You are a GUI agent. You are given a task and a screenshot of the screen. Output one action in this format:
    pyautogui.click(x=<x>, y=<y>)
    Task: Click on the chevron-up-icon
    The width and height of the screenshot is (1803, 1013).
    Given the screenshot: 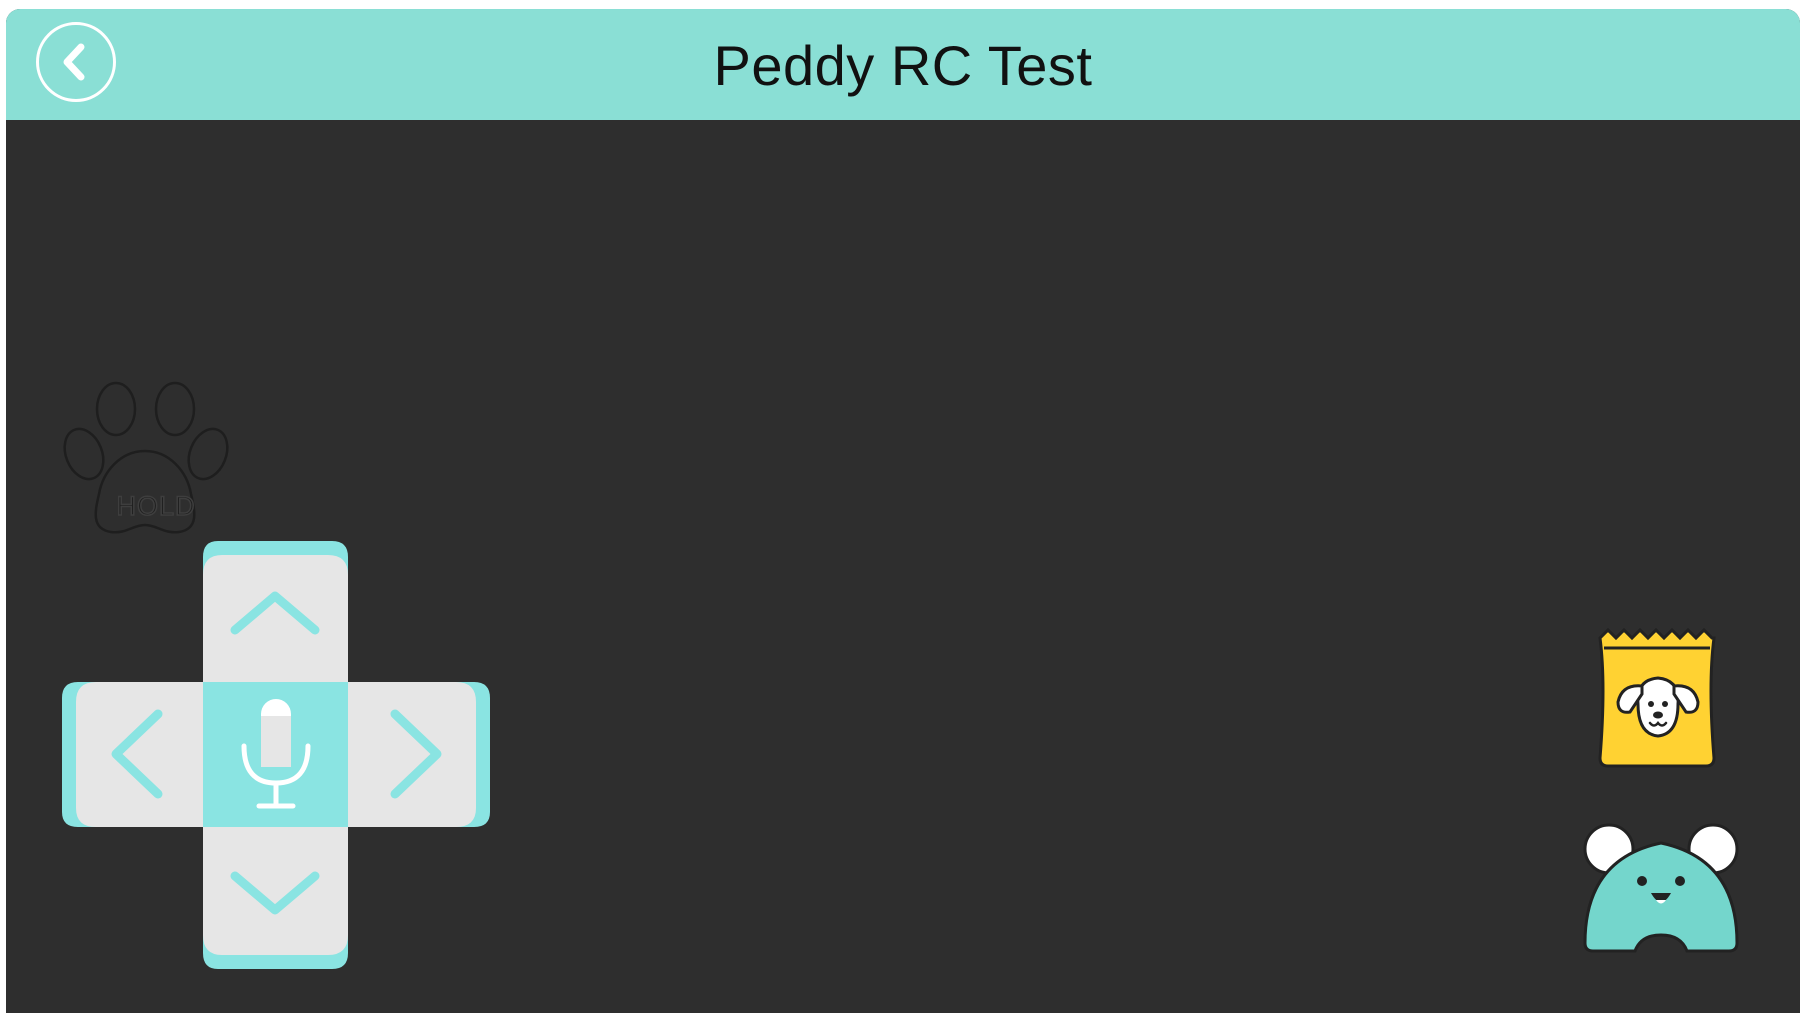 What is the action you would take?
    pyautogui.click(x=275, y=613)
    